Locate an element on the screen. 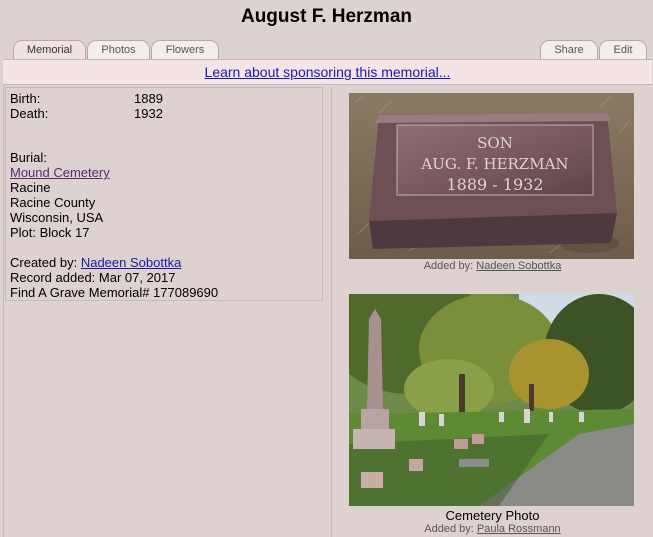  death-label: Death: is located at coordinates (29, 113).